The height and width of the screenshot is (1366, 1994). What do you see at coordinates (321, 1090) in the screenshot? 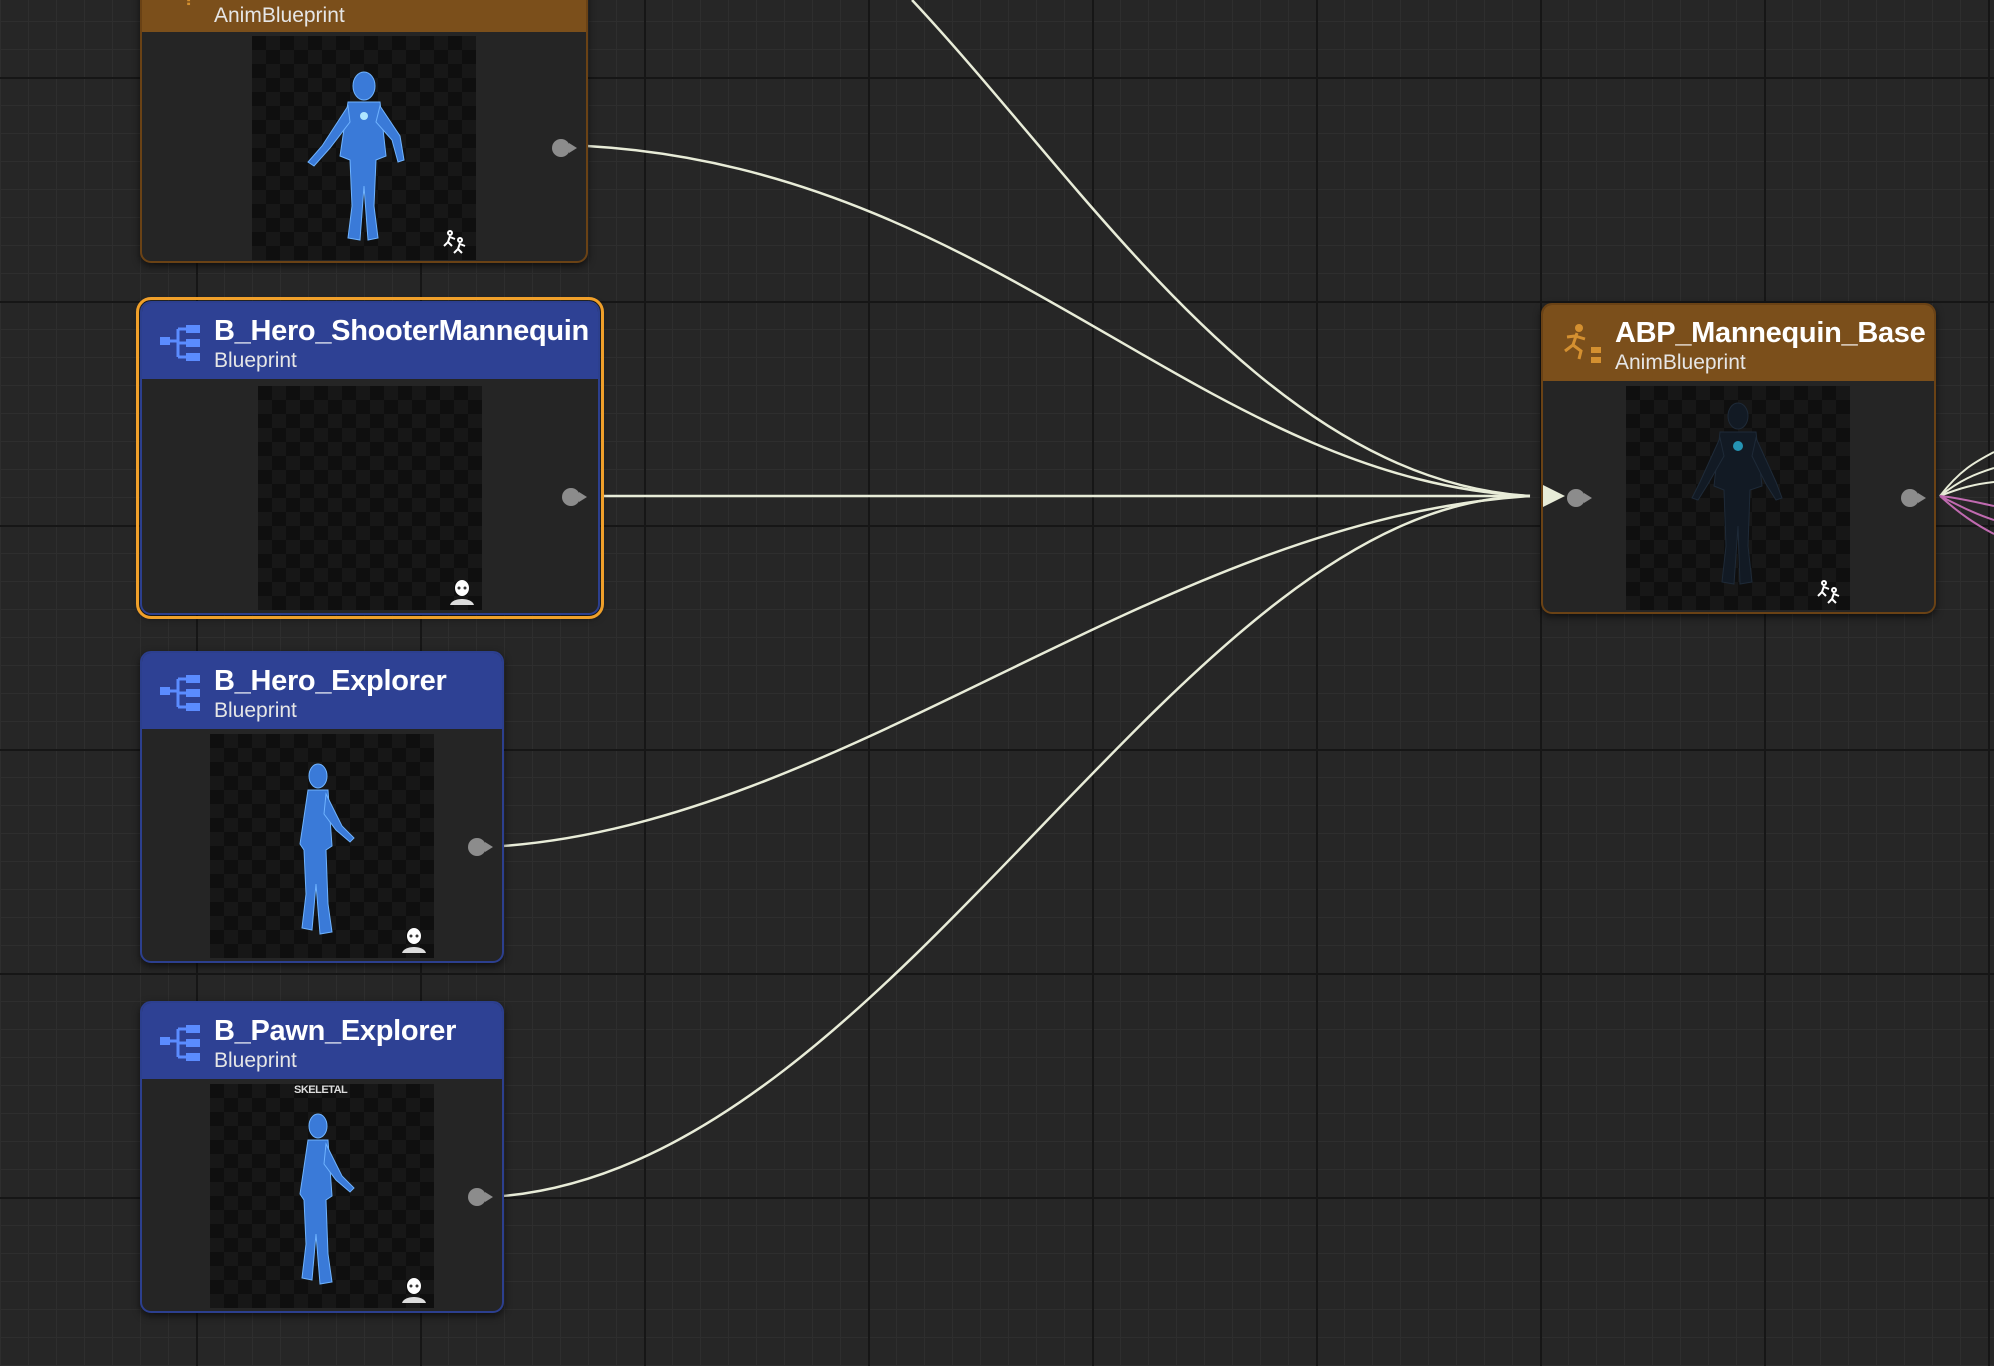
I see `thumbnail-label: SKELETAL` at bounding box center [321, 1090].